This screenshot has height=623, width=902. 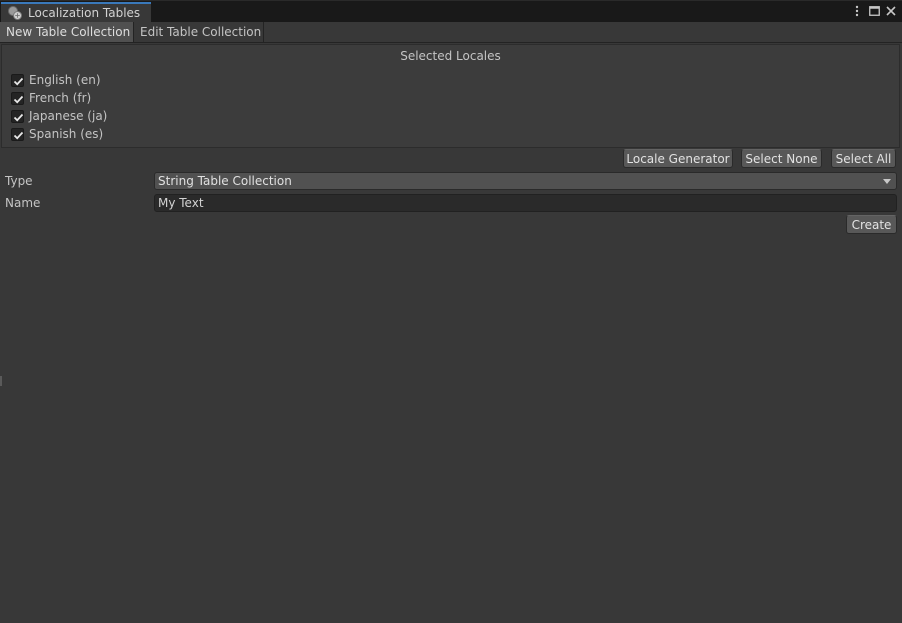 What do you see at coordinates (66, 134) in the screenshot?
I see `locale-label: Spanish (es)` at bounding box center [66, 134].